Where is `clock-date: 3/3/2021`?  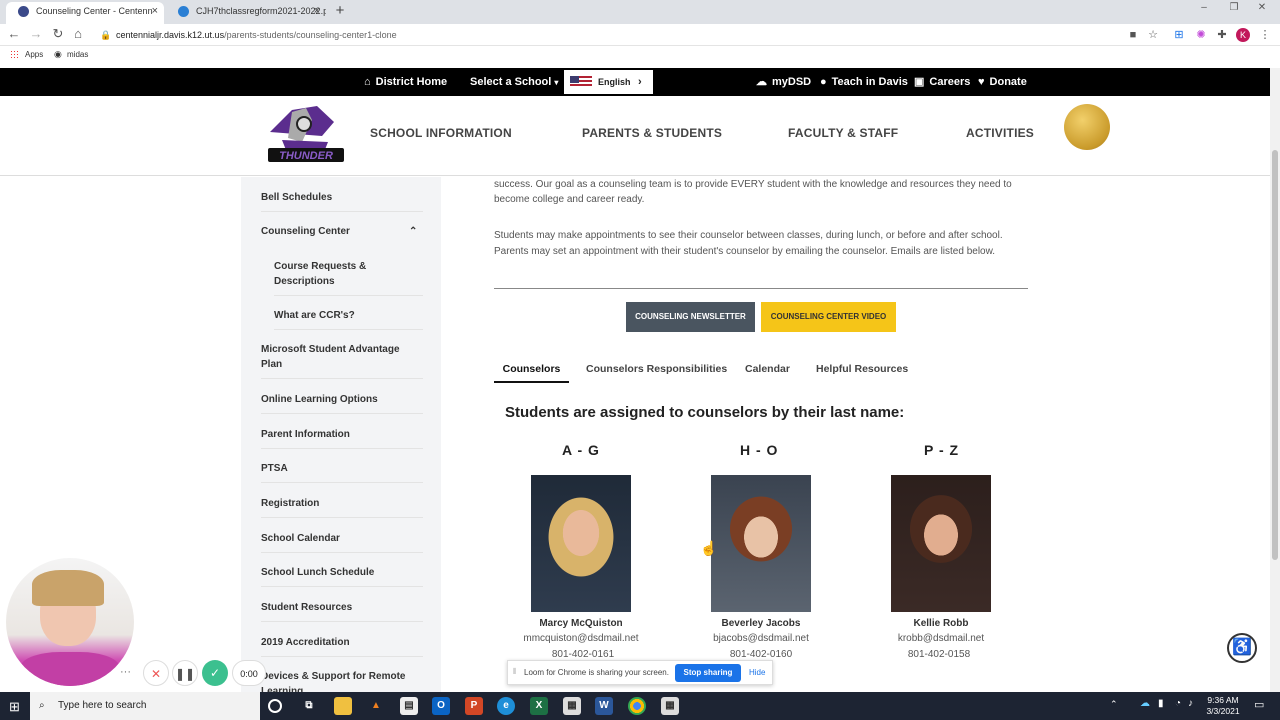
clock-date: 3/3/2021 is located at coordinates (1223, 711).